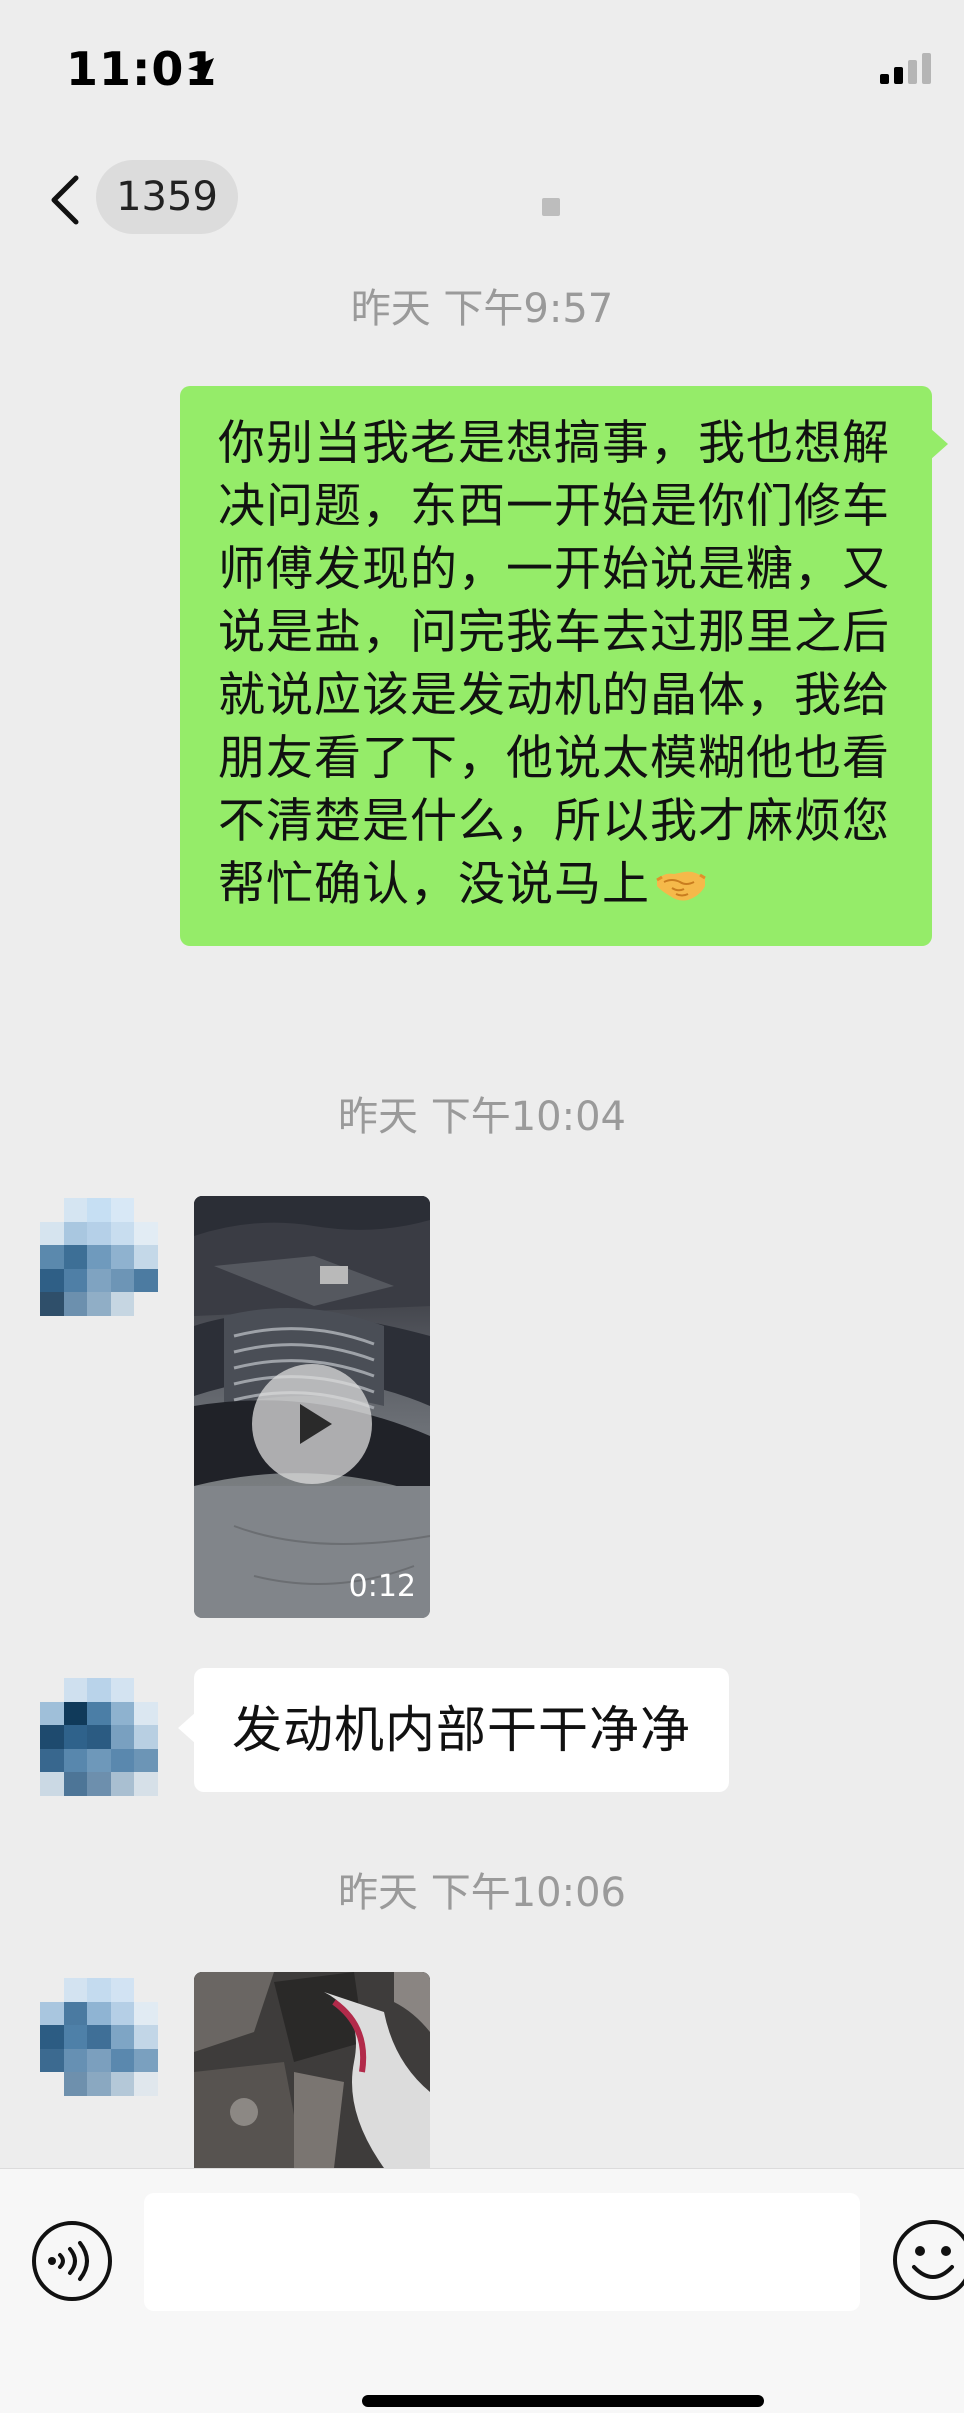 The height and width of the screenshot is (2413, 964). I want to click on emoji-smile-icon, so click(927, 2260).